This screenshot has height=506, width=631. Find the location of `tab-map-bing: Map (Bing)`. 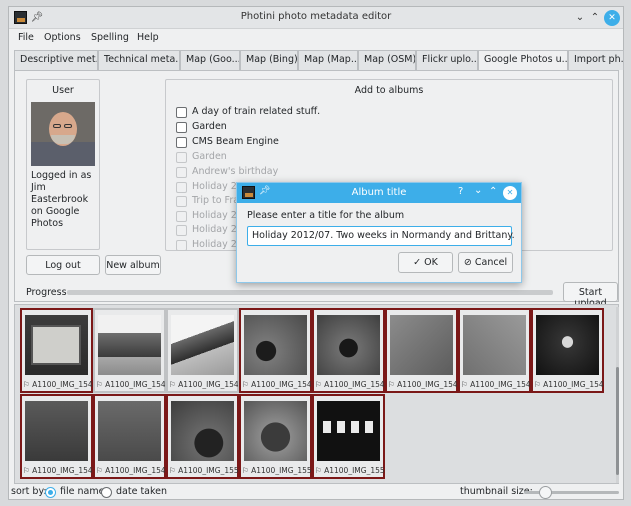

tab-map-bing: Map (Bing) is located at coordinates (269, 60).